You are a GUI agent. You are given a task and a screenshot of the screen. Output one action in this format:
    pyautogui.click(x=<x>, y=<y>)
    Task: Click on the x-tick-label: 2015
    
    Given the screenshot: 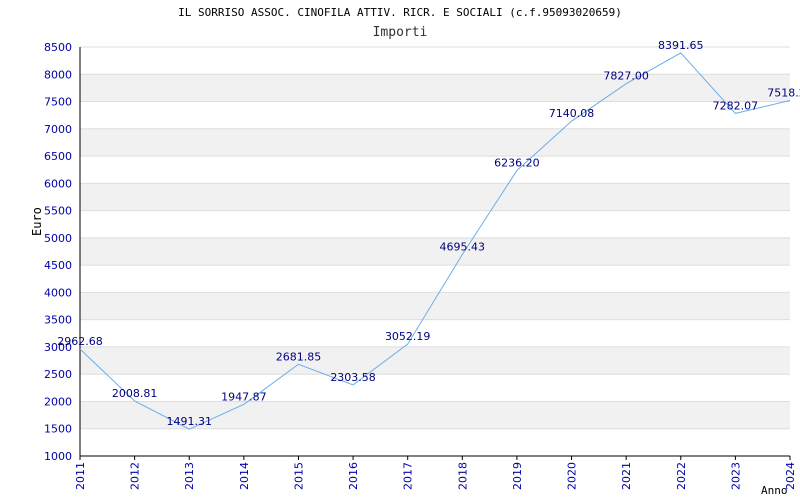 What is the action you would take?
    pyautogui.click(x=298, y=476)
    